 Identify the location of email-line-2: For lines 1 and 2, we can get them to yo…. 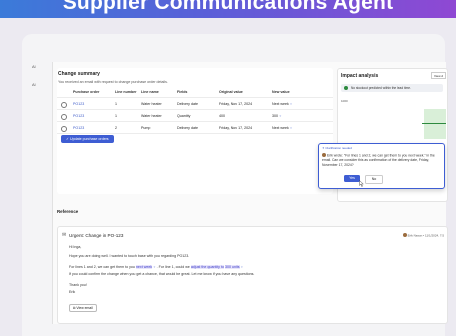
(156, 267).